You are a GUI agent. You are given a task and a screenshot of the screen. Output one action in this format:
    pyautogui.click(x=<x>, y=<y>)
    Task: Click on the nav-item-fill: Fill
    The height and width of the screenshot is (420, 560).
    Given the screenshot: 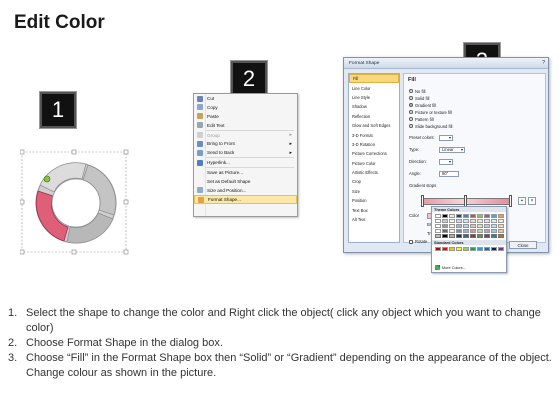 What is the action you would take?
    pyautogui.click(x=374, y=79)
    